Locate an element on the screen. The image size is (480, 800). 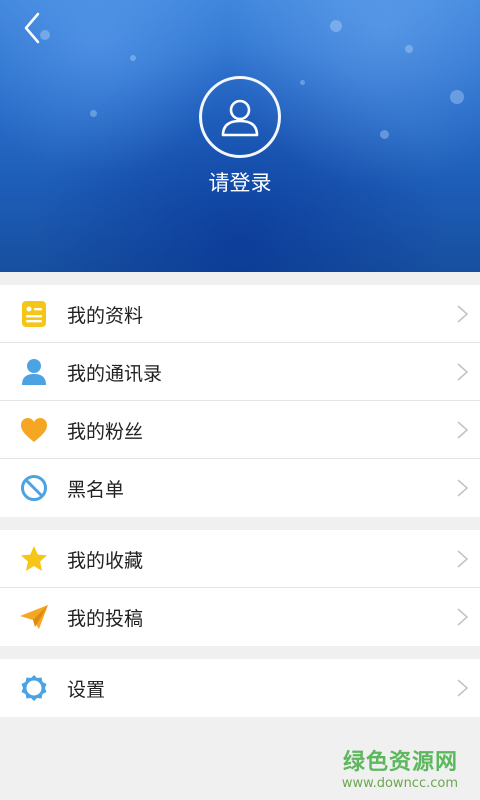
menu-item-fans: 我的粉丝 is located at coordinates (240, 430).